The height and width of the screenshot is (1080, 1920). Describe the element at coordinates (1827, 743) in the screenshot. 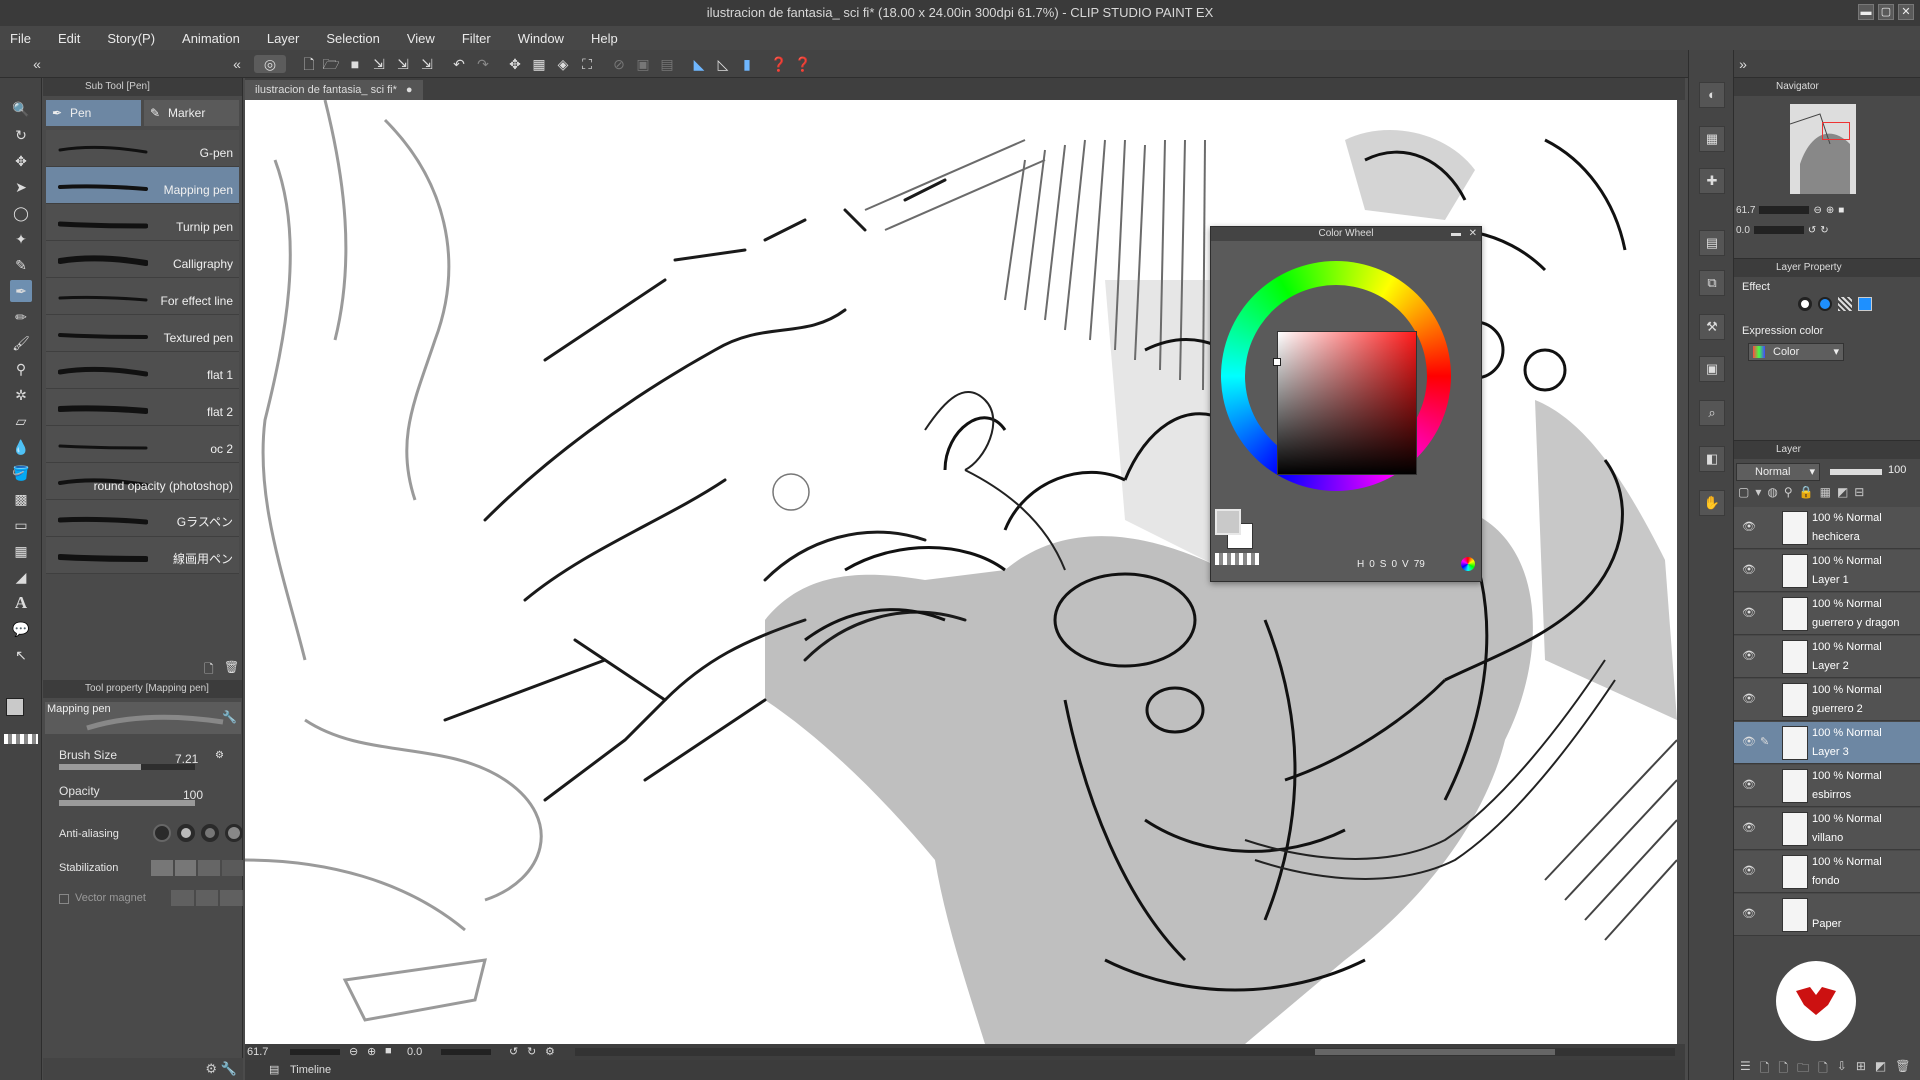

I see `layer-row: 👁 ✎ 100 % Normal Layer 3` at that location.